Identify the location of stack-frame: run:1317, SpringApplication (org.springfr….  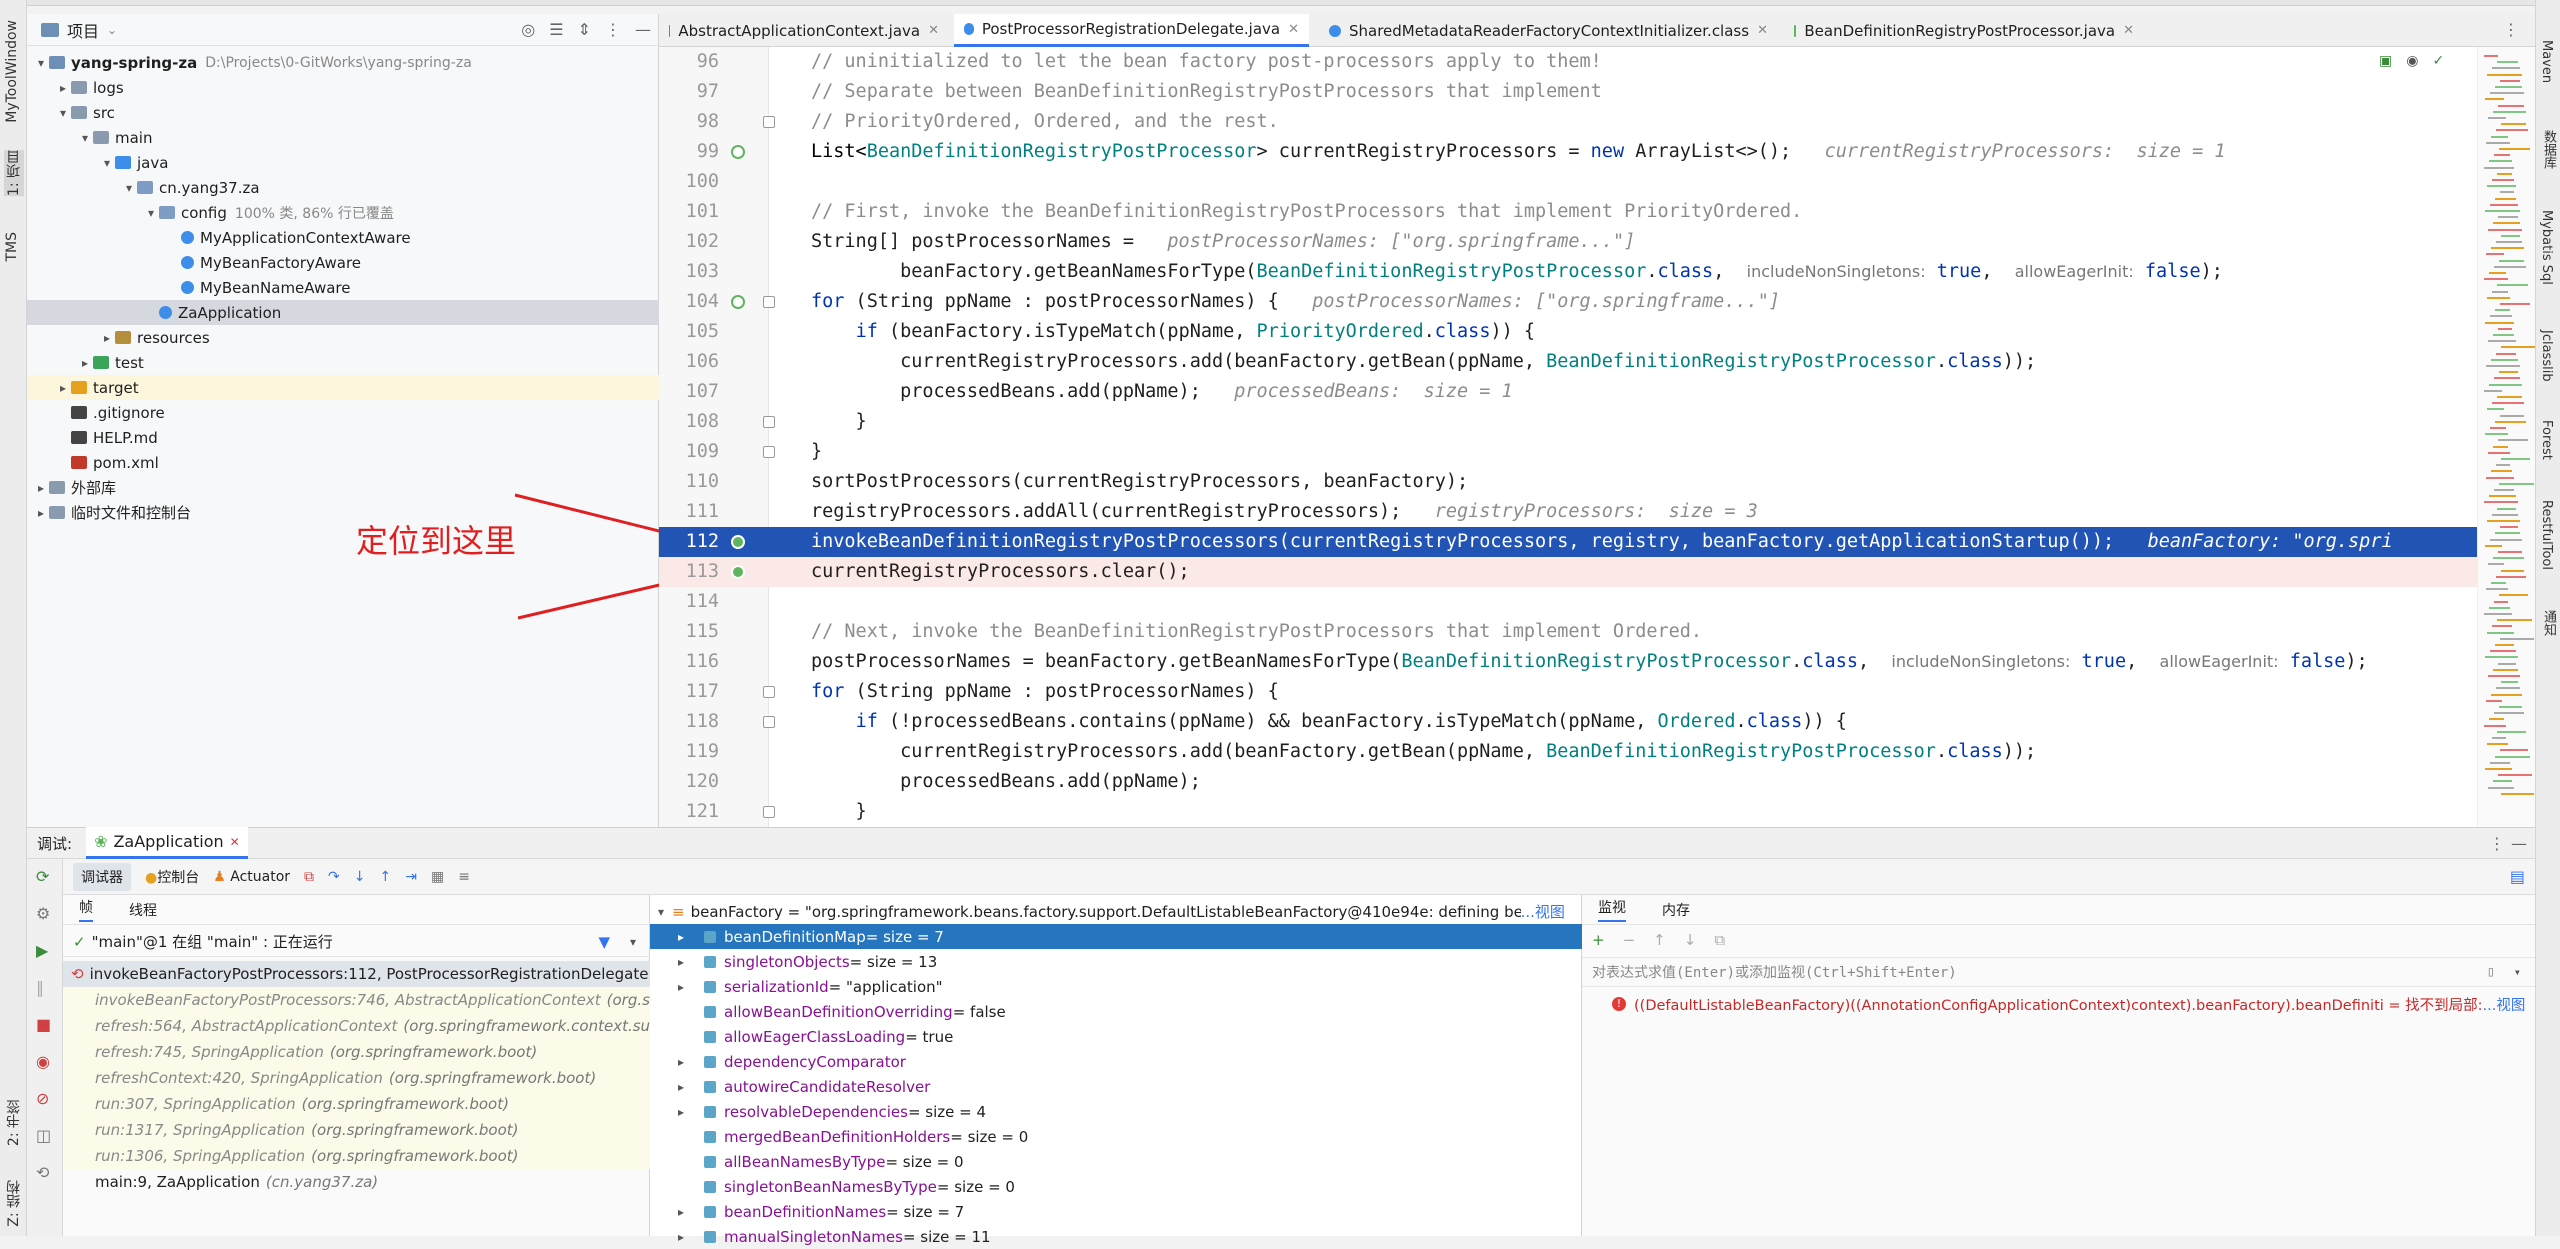
(356, 1130).